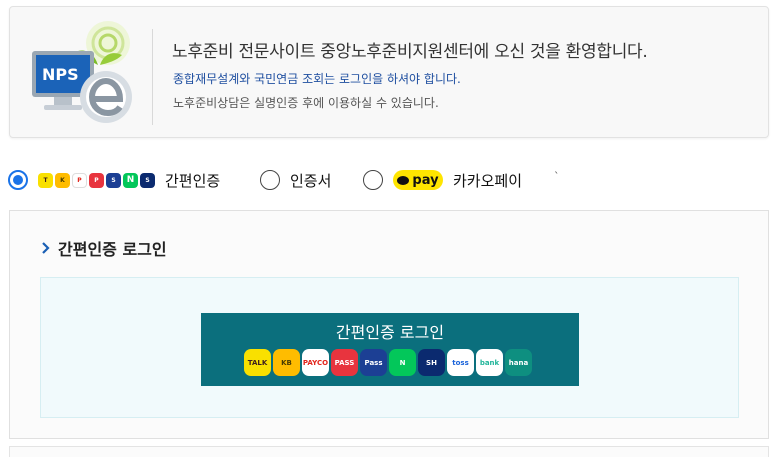 Image resolution: width=775 pixels, height=457 pixels. What do you see at coordinates (60, 74) in the screenshot?
I see `svg-text: NPS` at bounding box center [60, 74].